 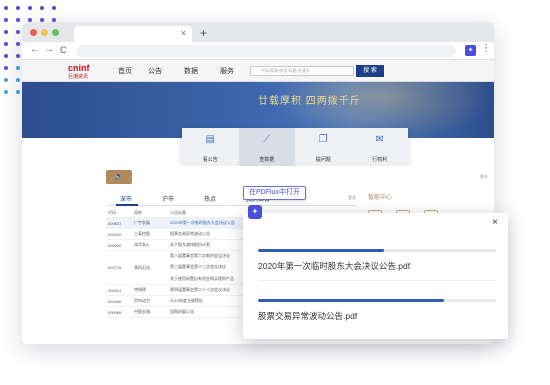 I want to click on download-item: 股票交易异常波动公告.pdf, so click(x=377, y=310).